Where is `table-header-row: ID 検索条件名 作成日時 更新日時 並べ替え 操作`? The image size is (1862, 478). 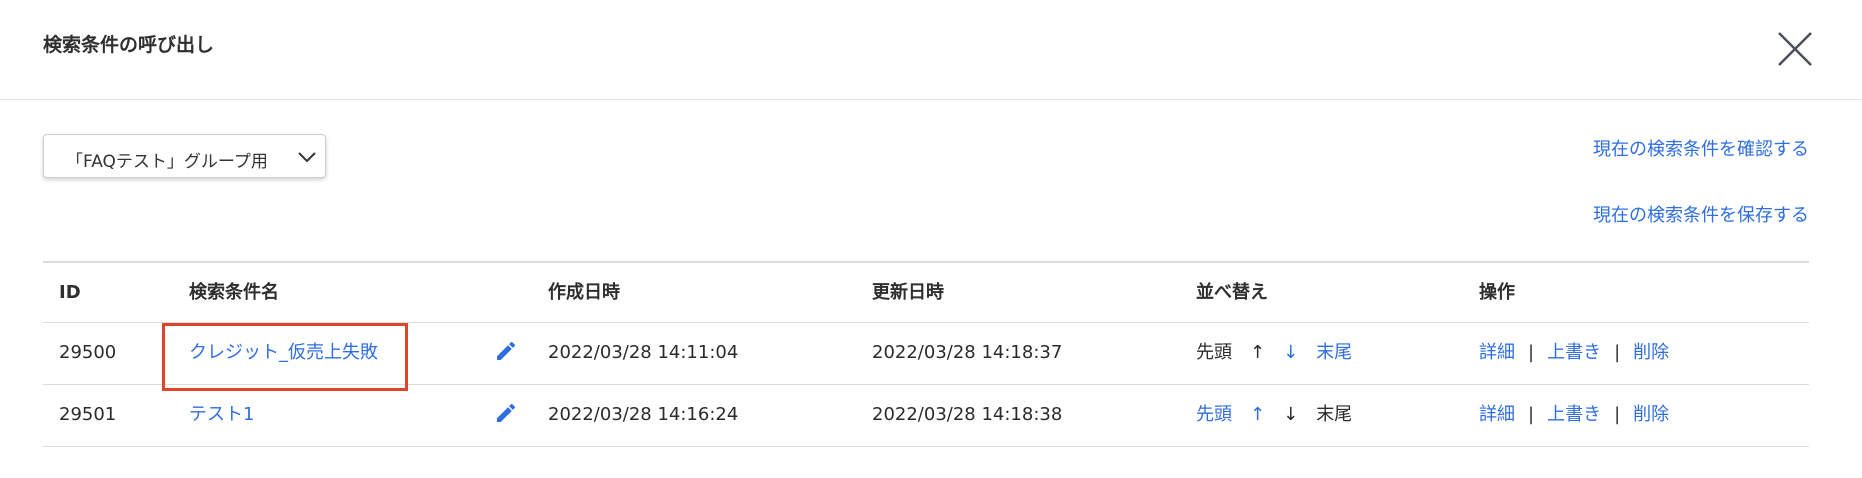
table-header-row: ID 検索条件名 作成日時 更新日時 並べ替え 操作 is located at coordinates (926, 292).